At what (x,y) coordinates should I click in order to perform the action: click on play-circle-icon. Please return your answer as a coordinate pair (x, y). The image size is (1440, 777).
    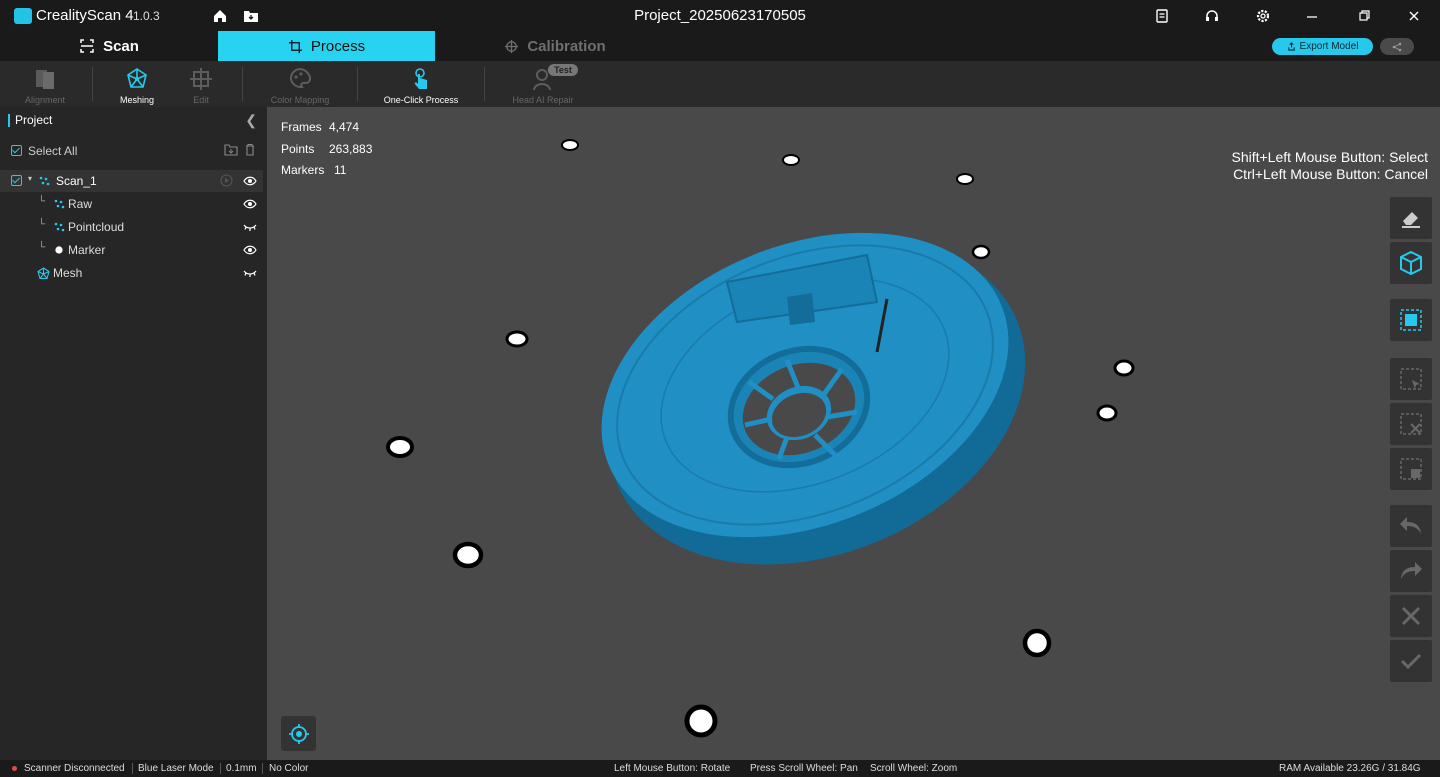
    Looking at the image, I should click on (226, 180).